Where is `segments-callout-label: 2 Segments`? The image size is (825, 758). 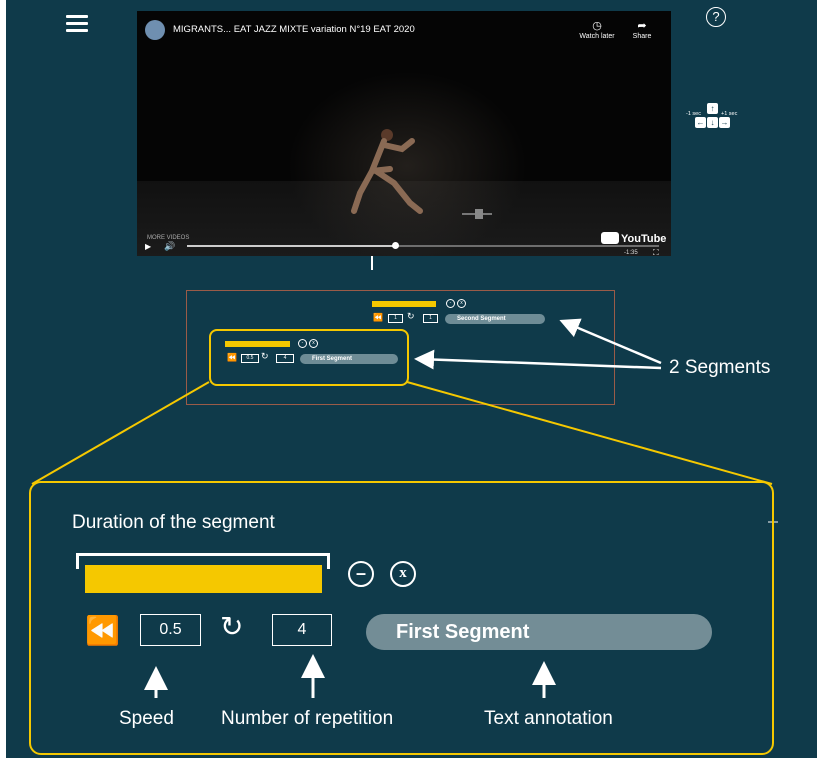 segments-callout-label: 2 Segments is located at coordinates (720, 367).